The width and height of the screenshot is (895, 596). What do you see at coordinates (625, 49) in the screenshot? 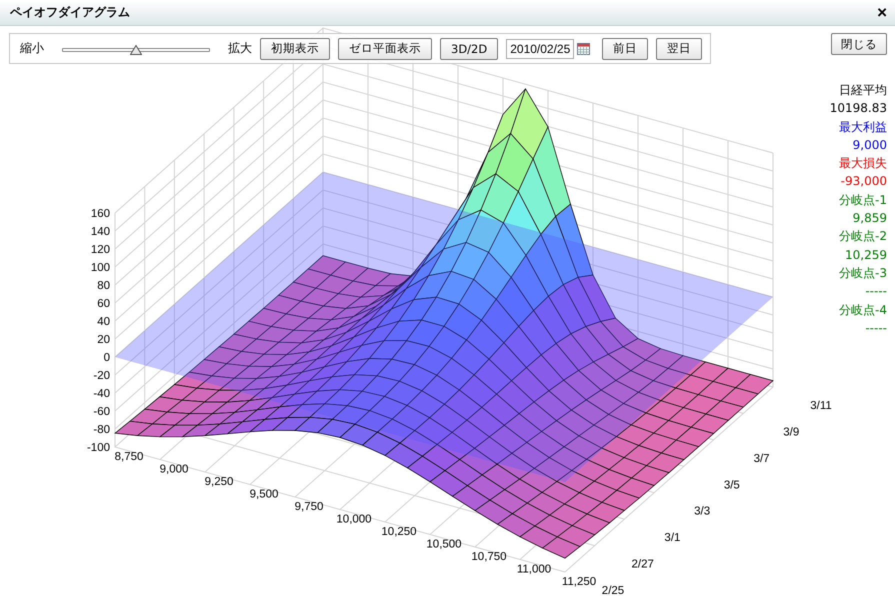
I see `day-button: 前日` at bounding box center [625, 49].